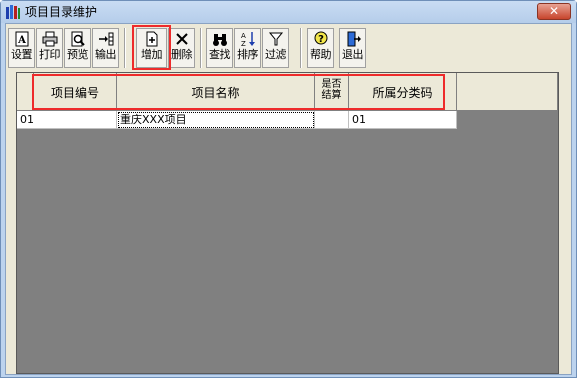 This screenshot has width=577, height=378. I want to click on binoculars-icon, so click(219, 40).